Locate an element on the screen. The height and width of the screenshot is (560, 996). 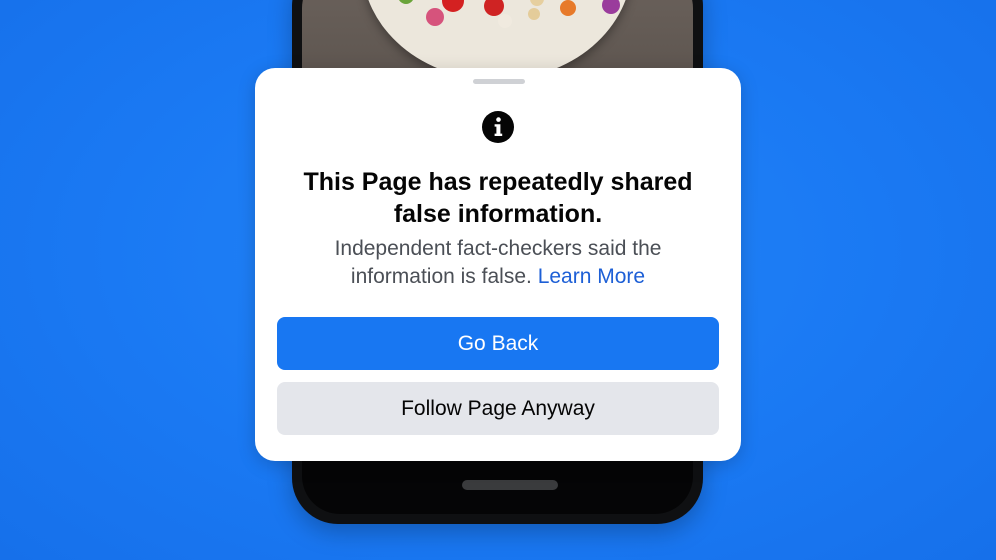
go-back-button: Go Back is located at coordinates (498, 343).